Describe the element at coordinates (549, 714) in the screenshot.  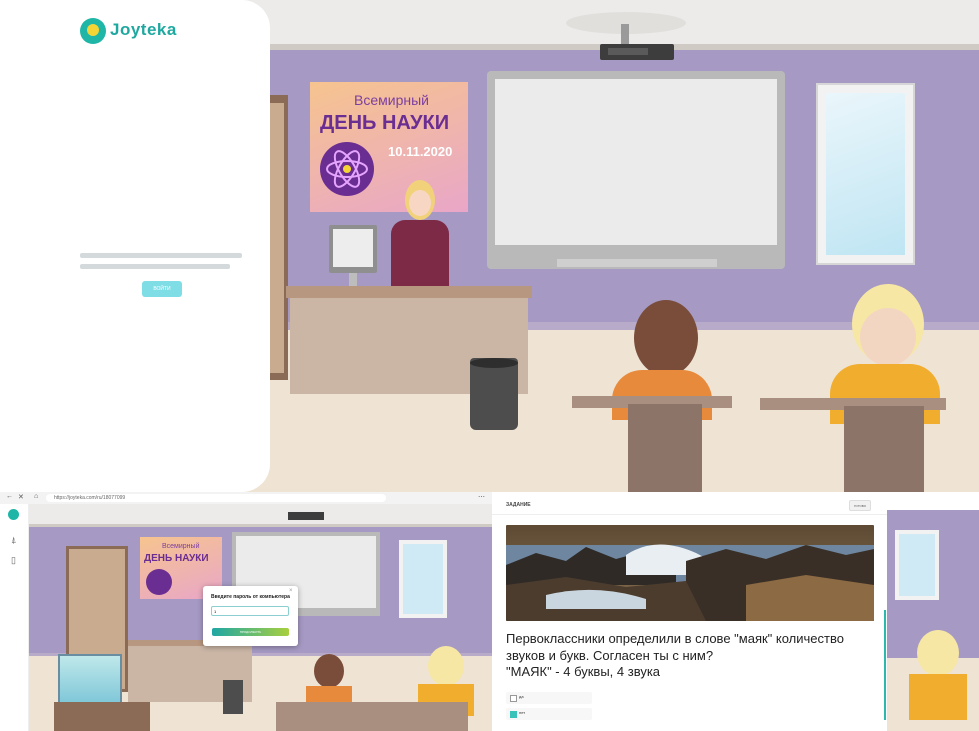
I see `answer-option-no: нет` at that location.